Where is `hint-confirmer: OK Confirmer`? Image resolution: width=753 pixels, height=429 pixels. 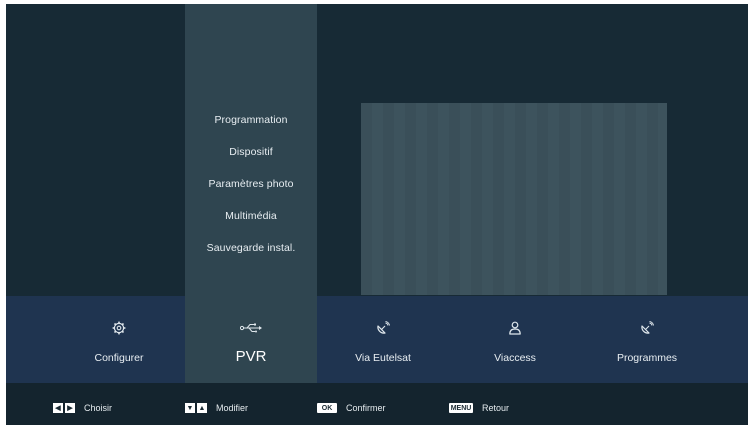 hint-confirmer: OK Confirmer is located at coordinates (351, 408).